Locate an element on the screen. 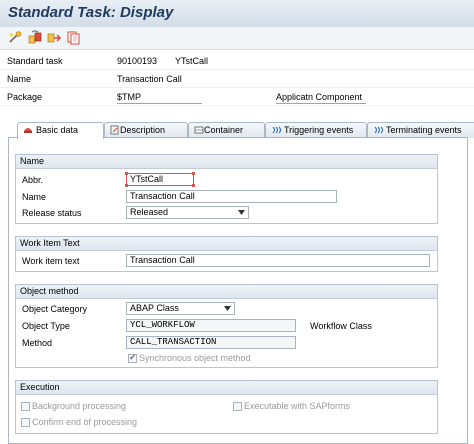  package-row: Package $TMP Applicatn Component is located at coordinates (237, 97).